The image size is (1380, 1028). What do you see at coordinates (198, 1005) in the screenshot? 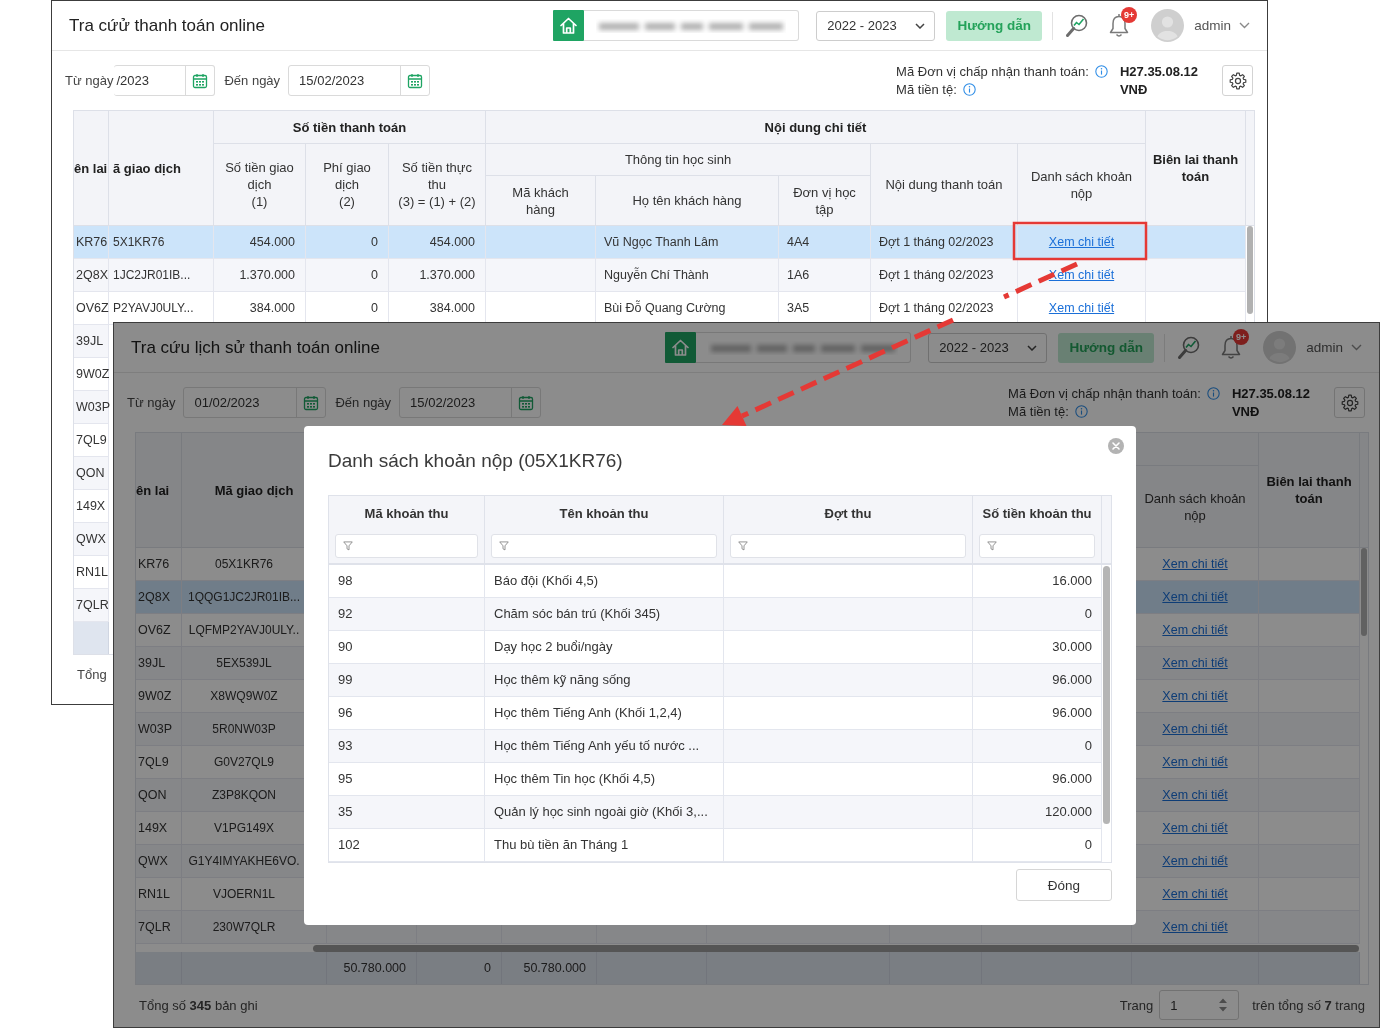
I see `record-summary: Tổng số 345 bản ghi` at bounding box center [198, 1005].